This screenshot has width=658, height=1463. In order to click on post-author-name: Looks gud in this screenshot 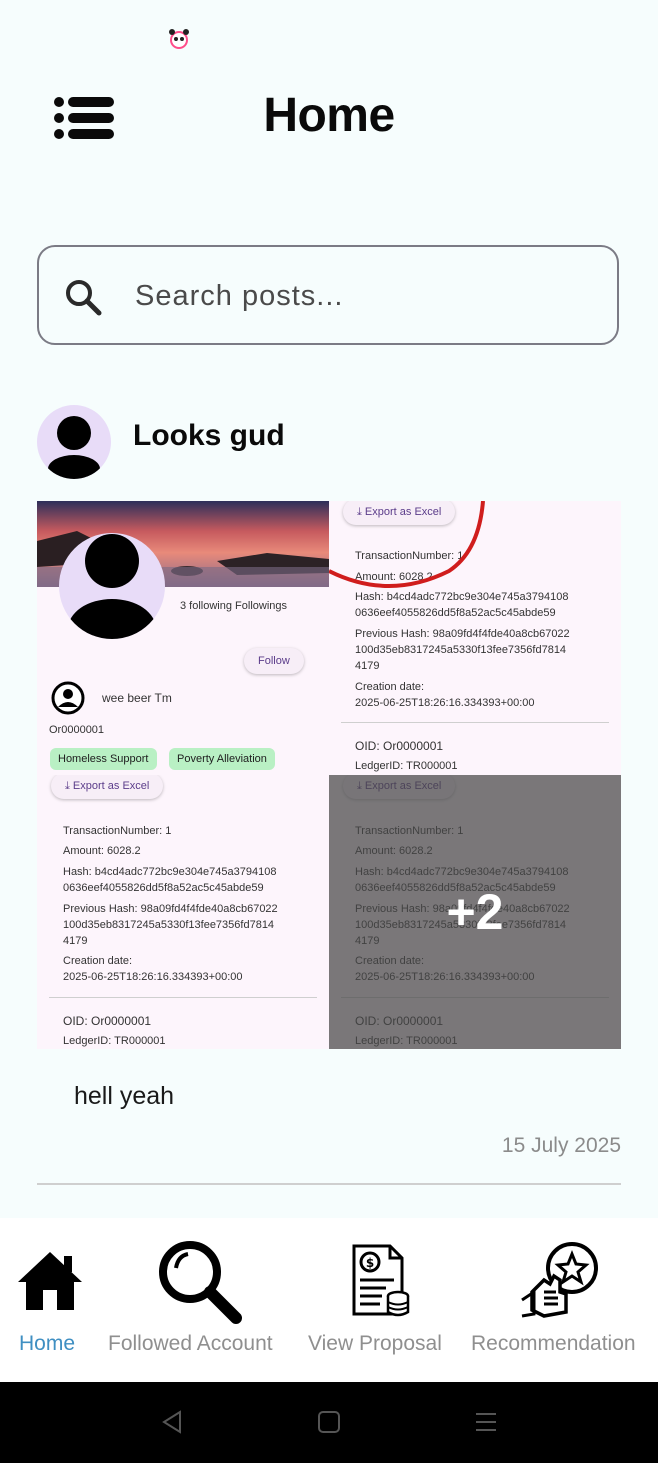, I will do `click(209, 436)`.